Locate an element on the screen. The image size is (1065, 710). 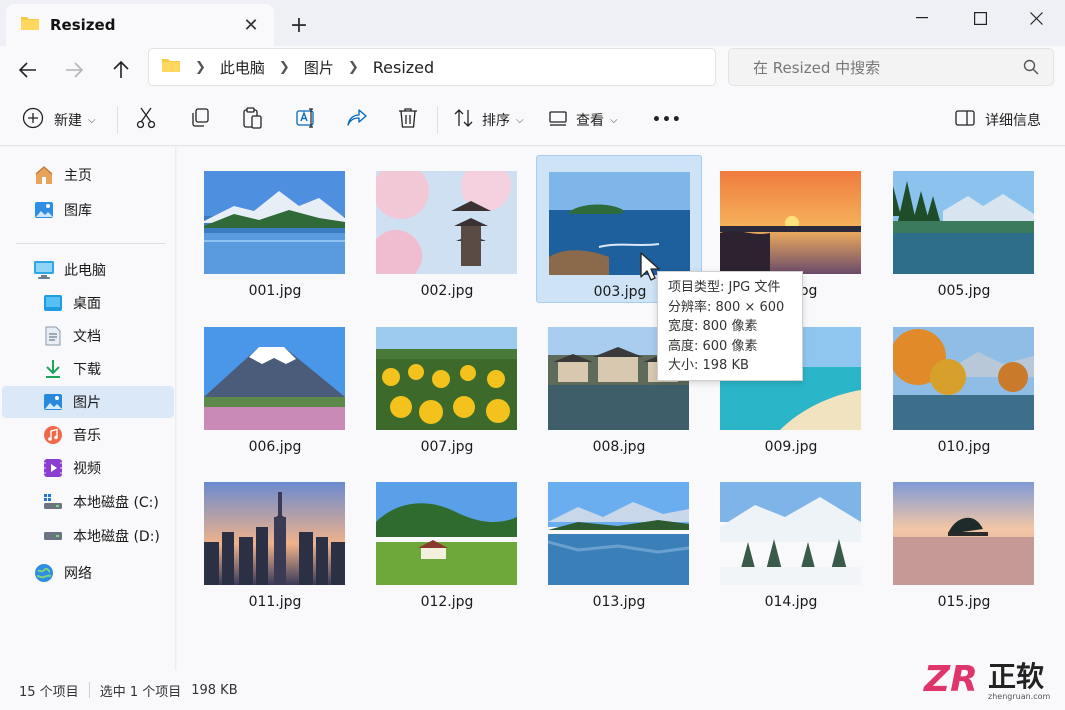
file-item-014: 014.jpg is located at coordinates (791, 540).